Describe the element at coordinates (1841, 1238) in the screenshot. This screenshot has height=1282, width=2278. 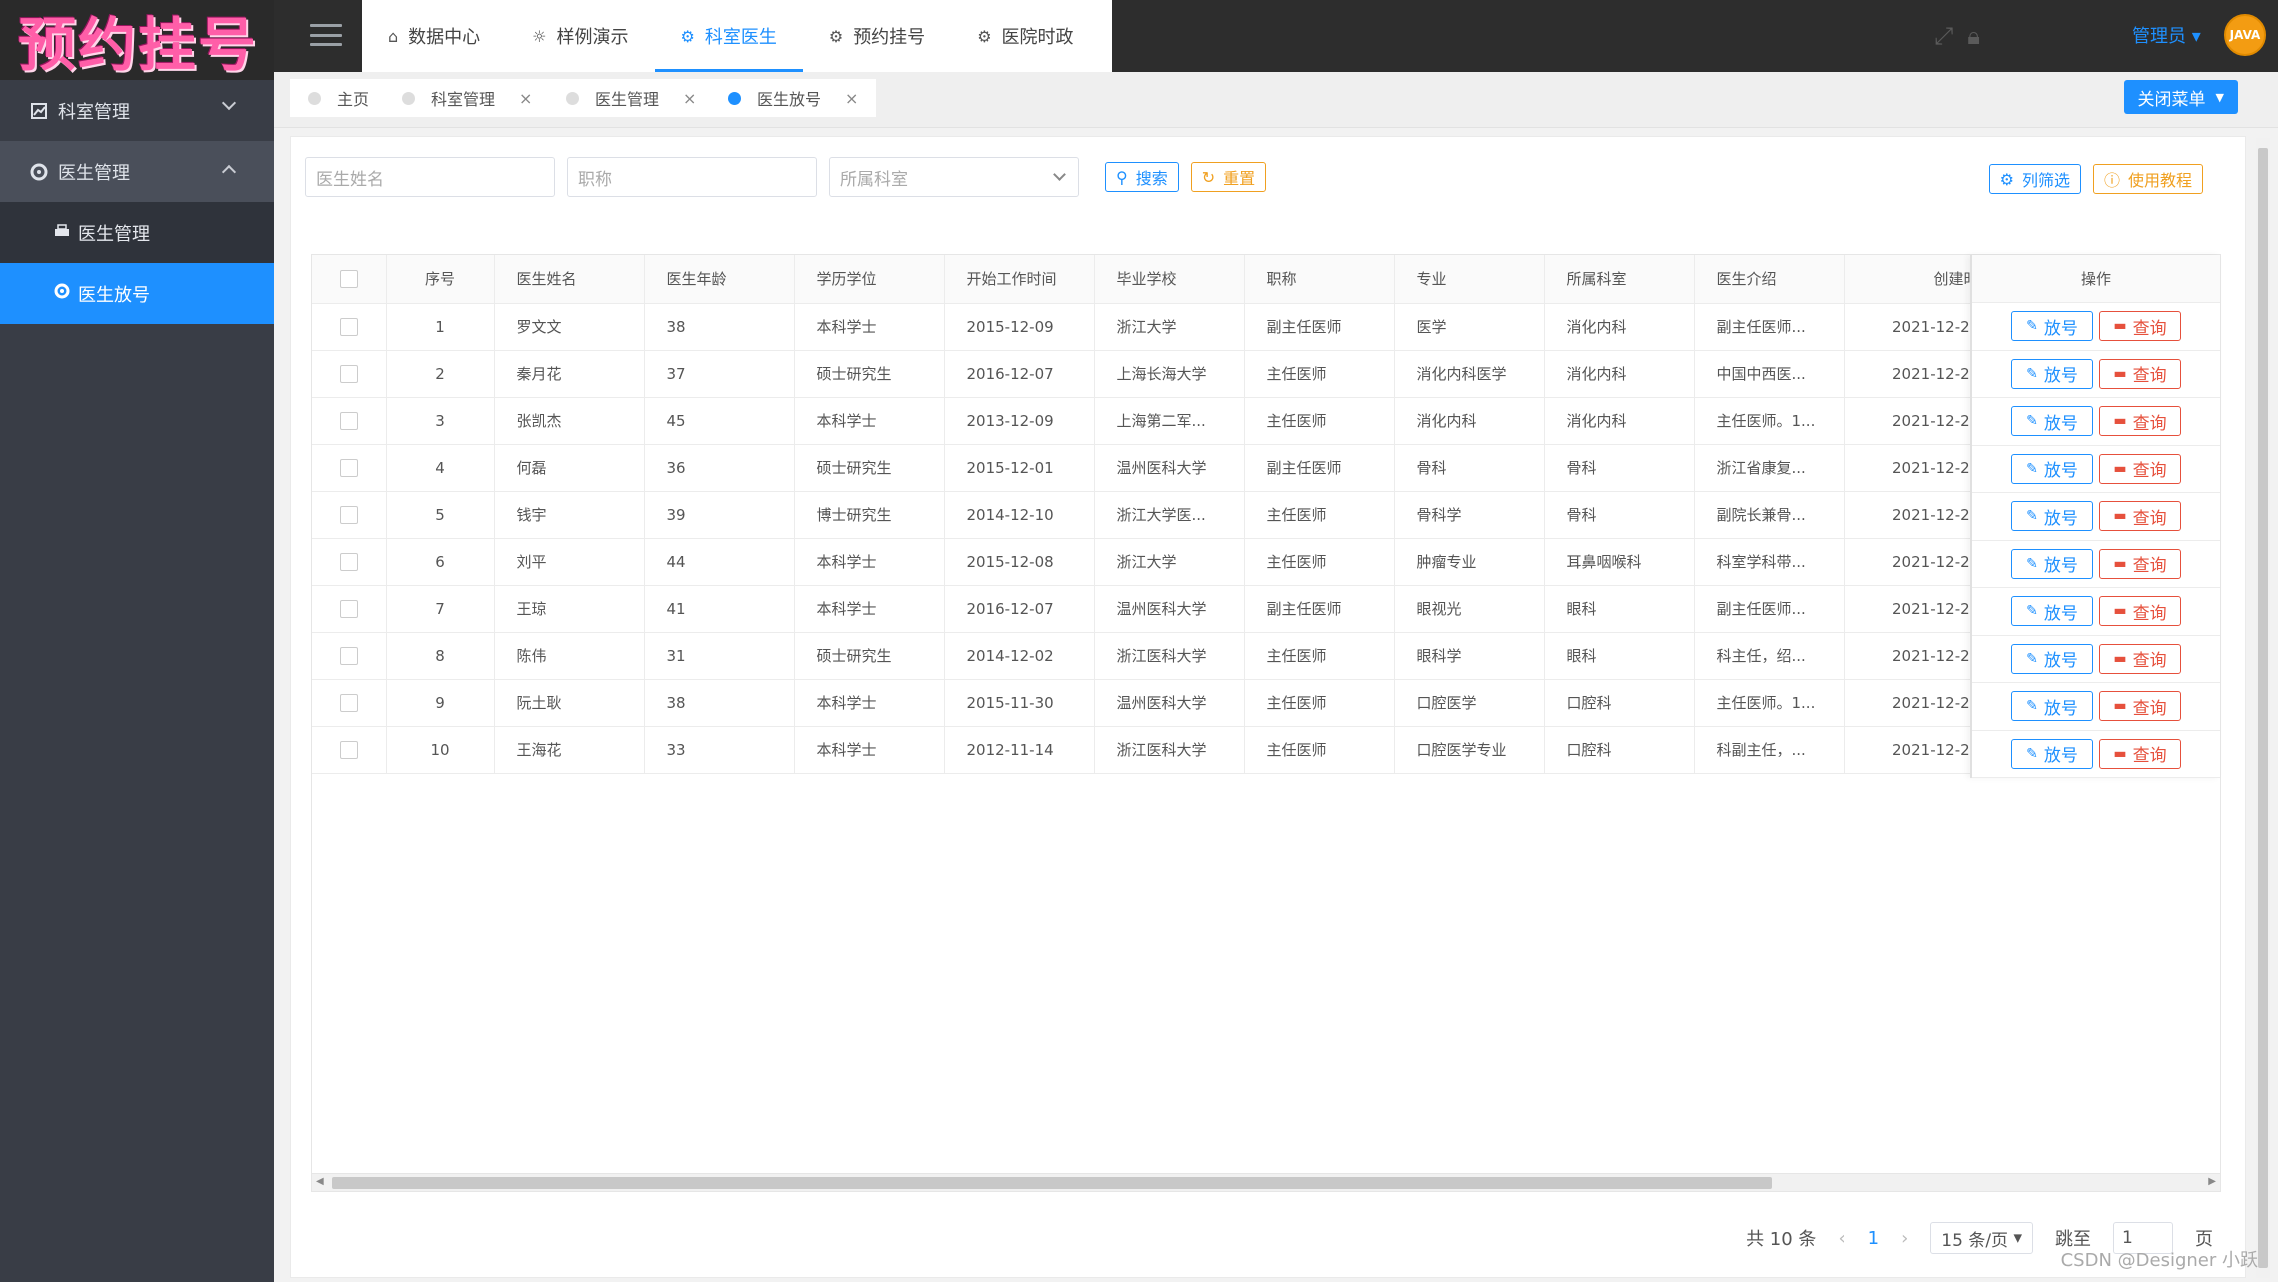
I see `prev-page-icon: ‹` at that location.